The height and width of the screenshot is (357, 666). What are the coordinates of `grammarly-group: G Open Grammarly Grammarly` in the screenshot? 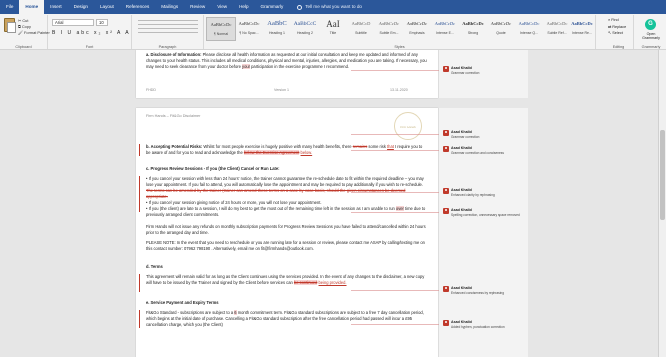 It's located at (651, 32).